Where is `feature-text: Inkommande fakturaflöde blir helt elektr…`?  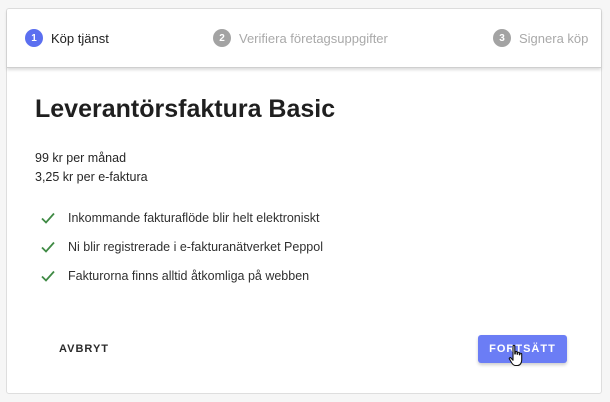 feature-text: Inkommande fakturaflöde blir helt elektr… is located at coordinates (194, 217).